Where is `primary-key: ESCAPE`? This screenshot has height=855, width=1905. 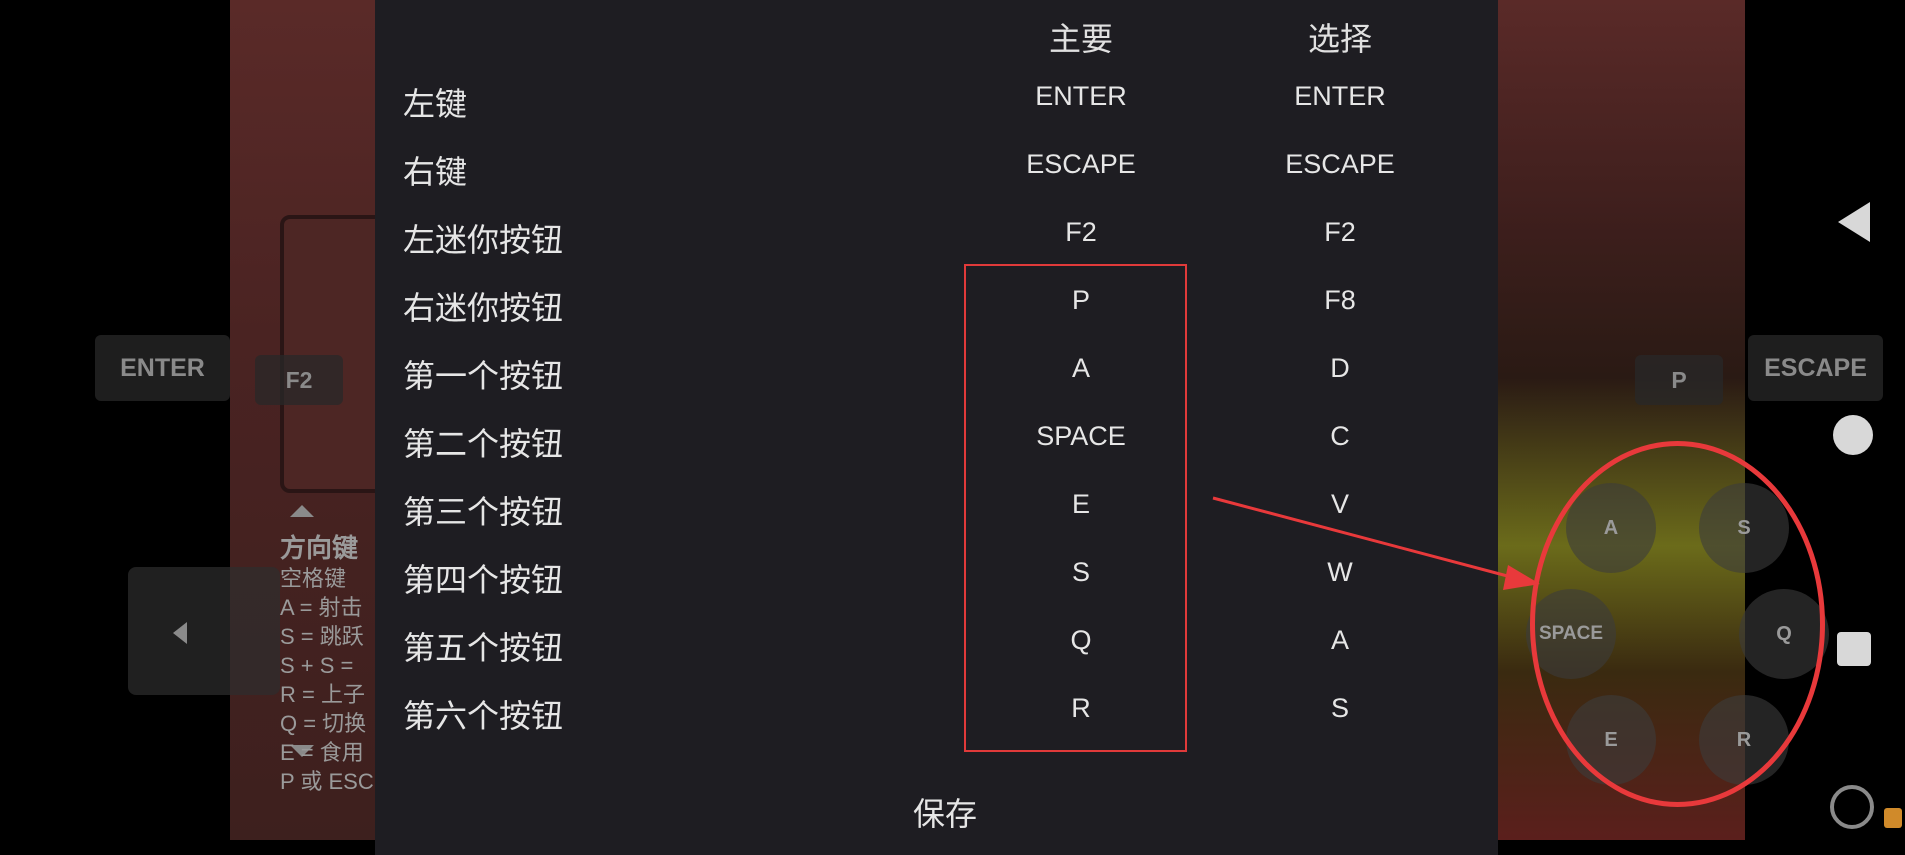 primary-key: ESCAPE is located at coordinates (1081, 164).